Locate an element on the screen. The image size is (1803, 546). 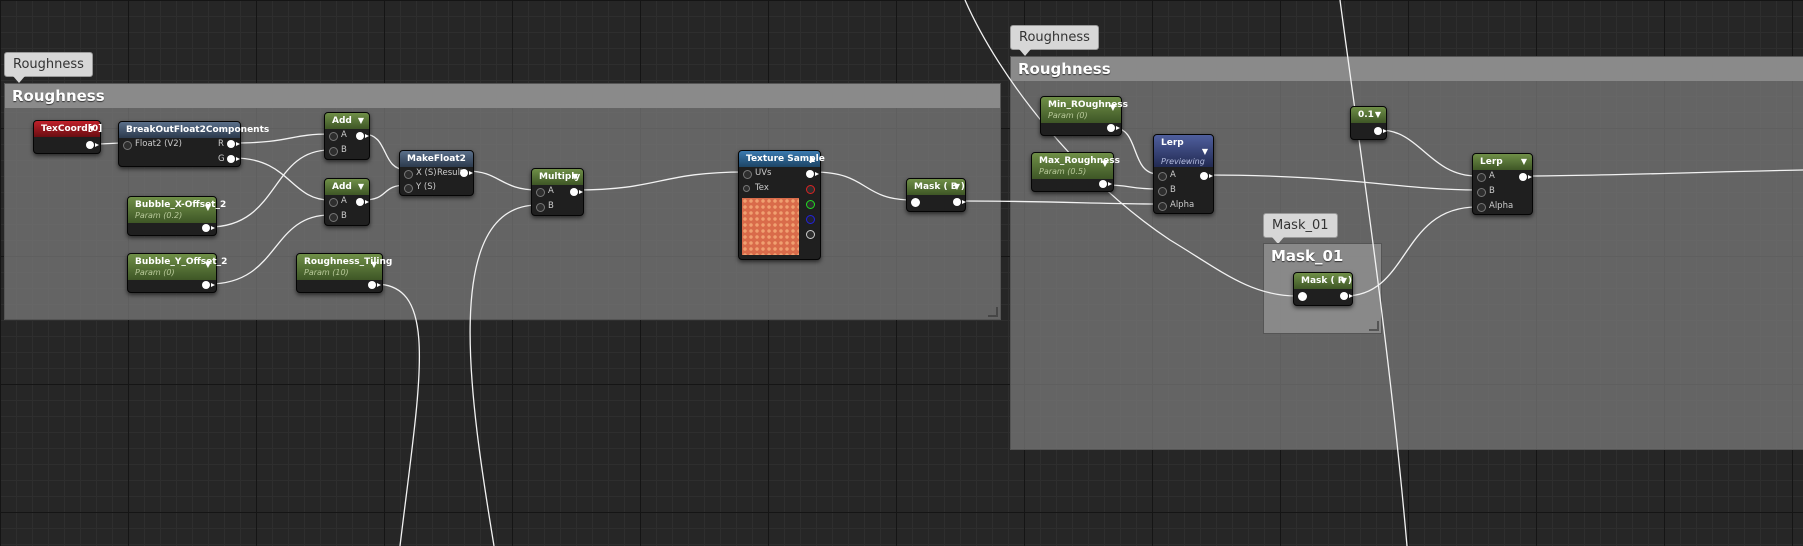
min-roughness-param-node: Min_ROughness Param (0) ▼ is located at coordinates (1084, 116).